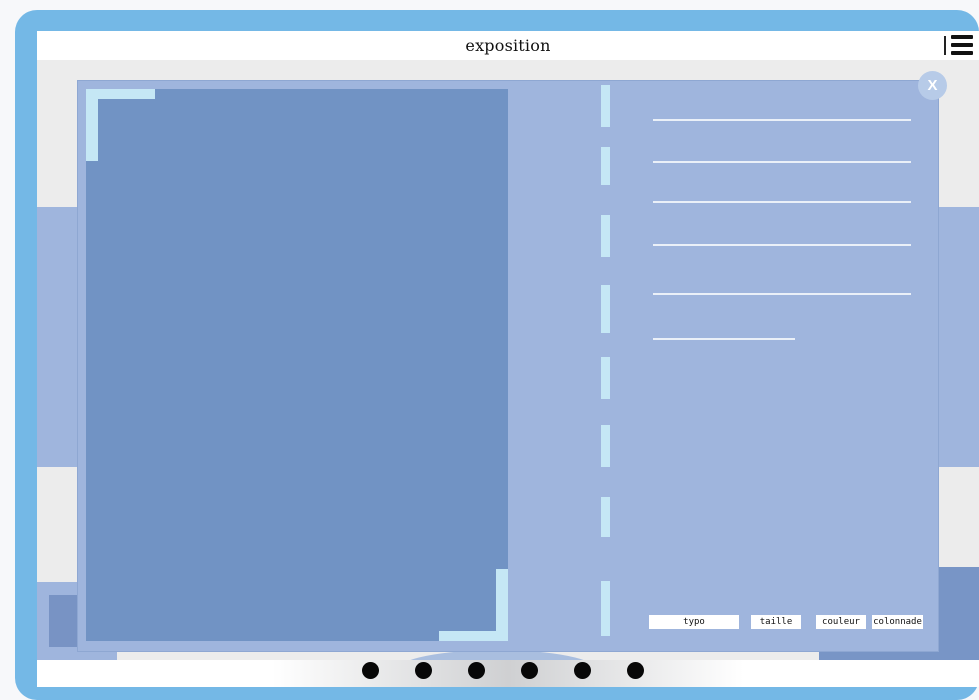 This screenshot has width=979, height=700. I want to click on close-button: X, so click(932, 85).